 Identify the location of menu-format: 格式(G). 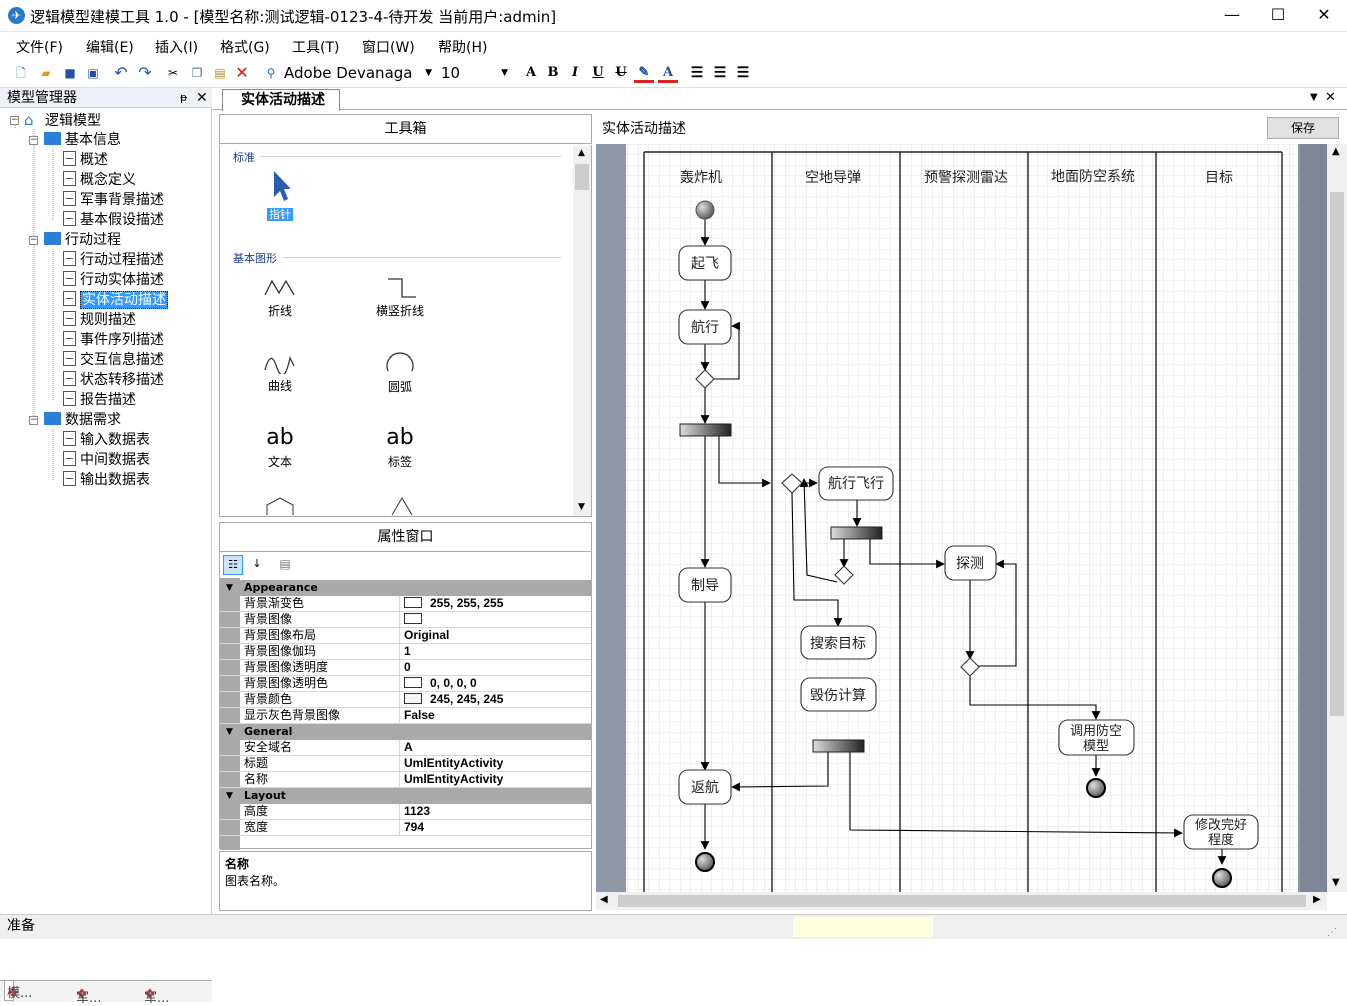
(245, 47).